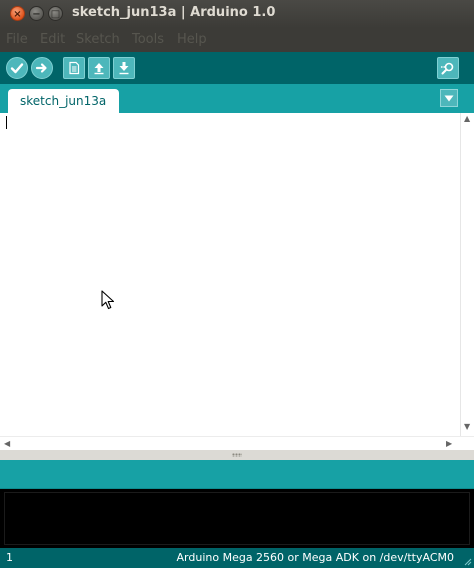 Image resolution: width=474 pixels, height=568 pixels. I want to click on line-number: 1, so click(9, 557).